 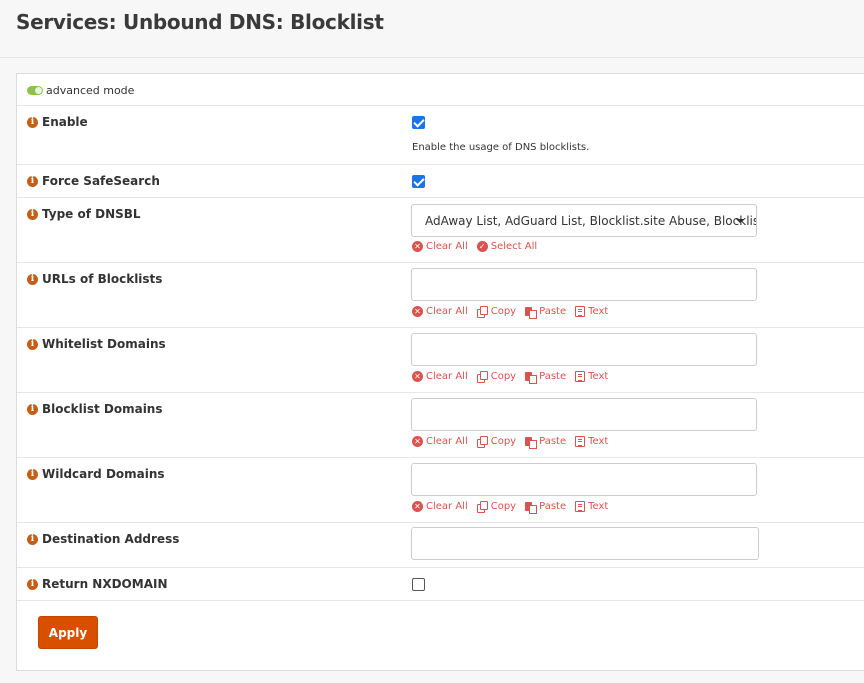 I want to click on return-nxdomain-checkbox, so click(x=418, y=584).